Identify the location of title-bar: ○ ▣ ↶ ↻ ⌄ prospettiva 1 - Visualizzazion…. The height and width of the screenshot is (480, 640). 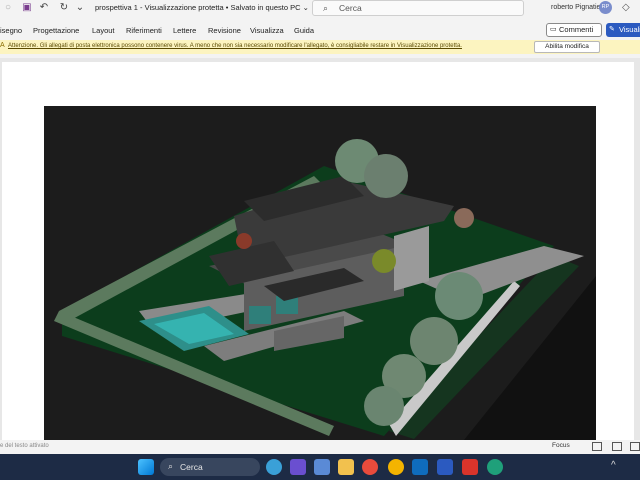
(320, 8).